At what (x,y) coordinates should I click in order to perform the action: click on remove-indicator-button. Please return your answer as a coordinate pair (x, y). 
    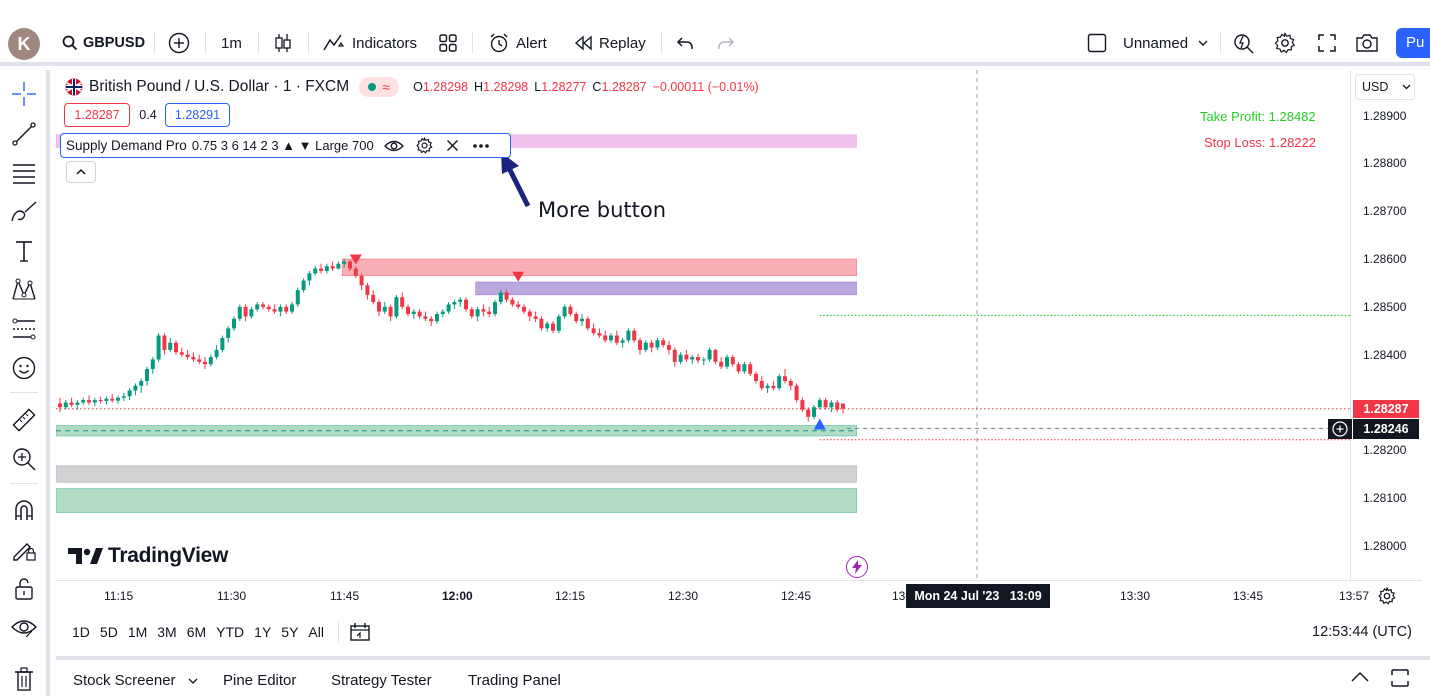
    Looking at the image, I should click on (452, 145).